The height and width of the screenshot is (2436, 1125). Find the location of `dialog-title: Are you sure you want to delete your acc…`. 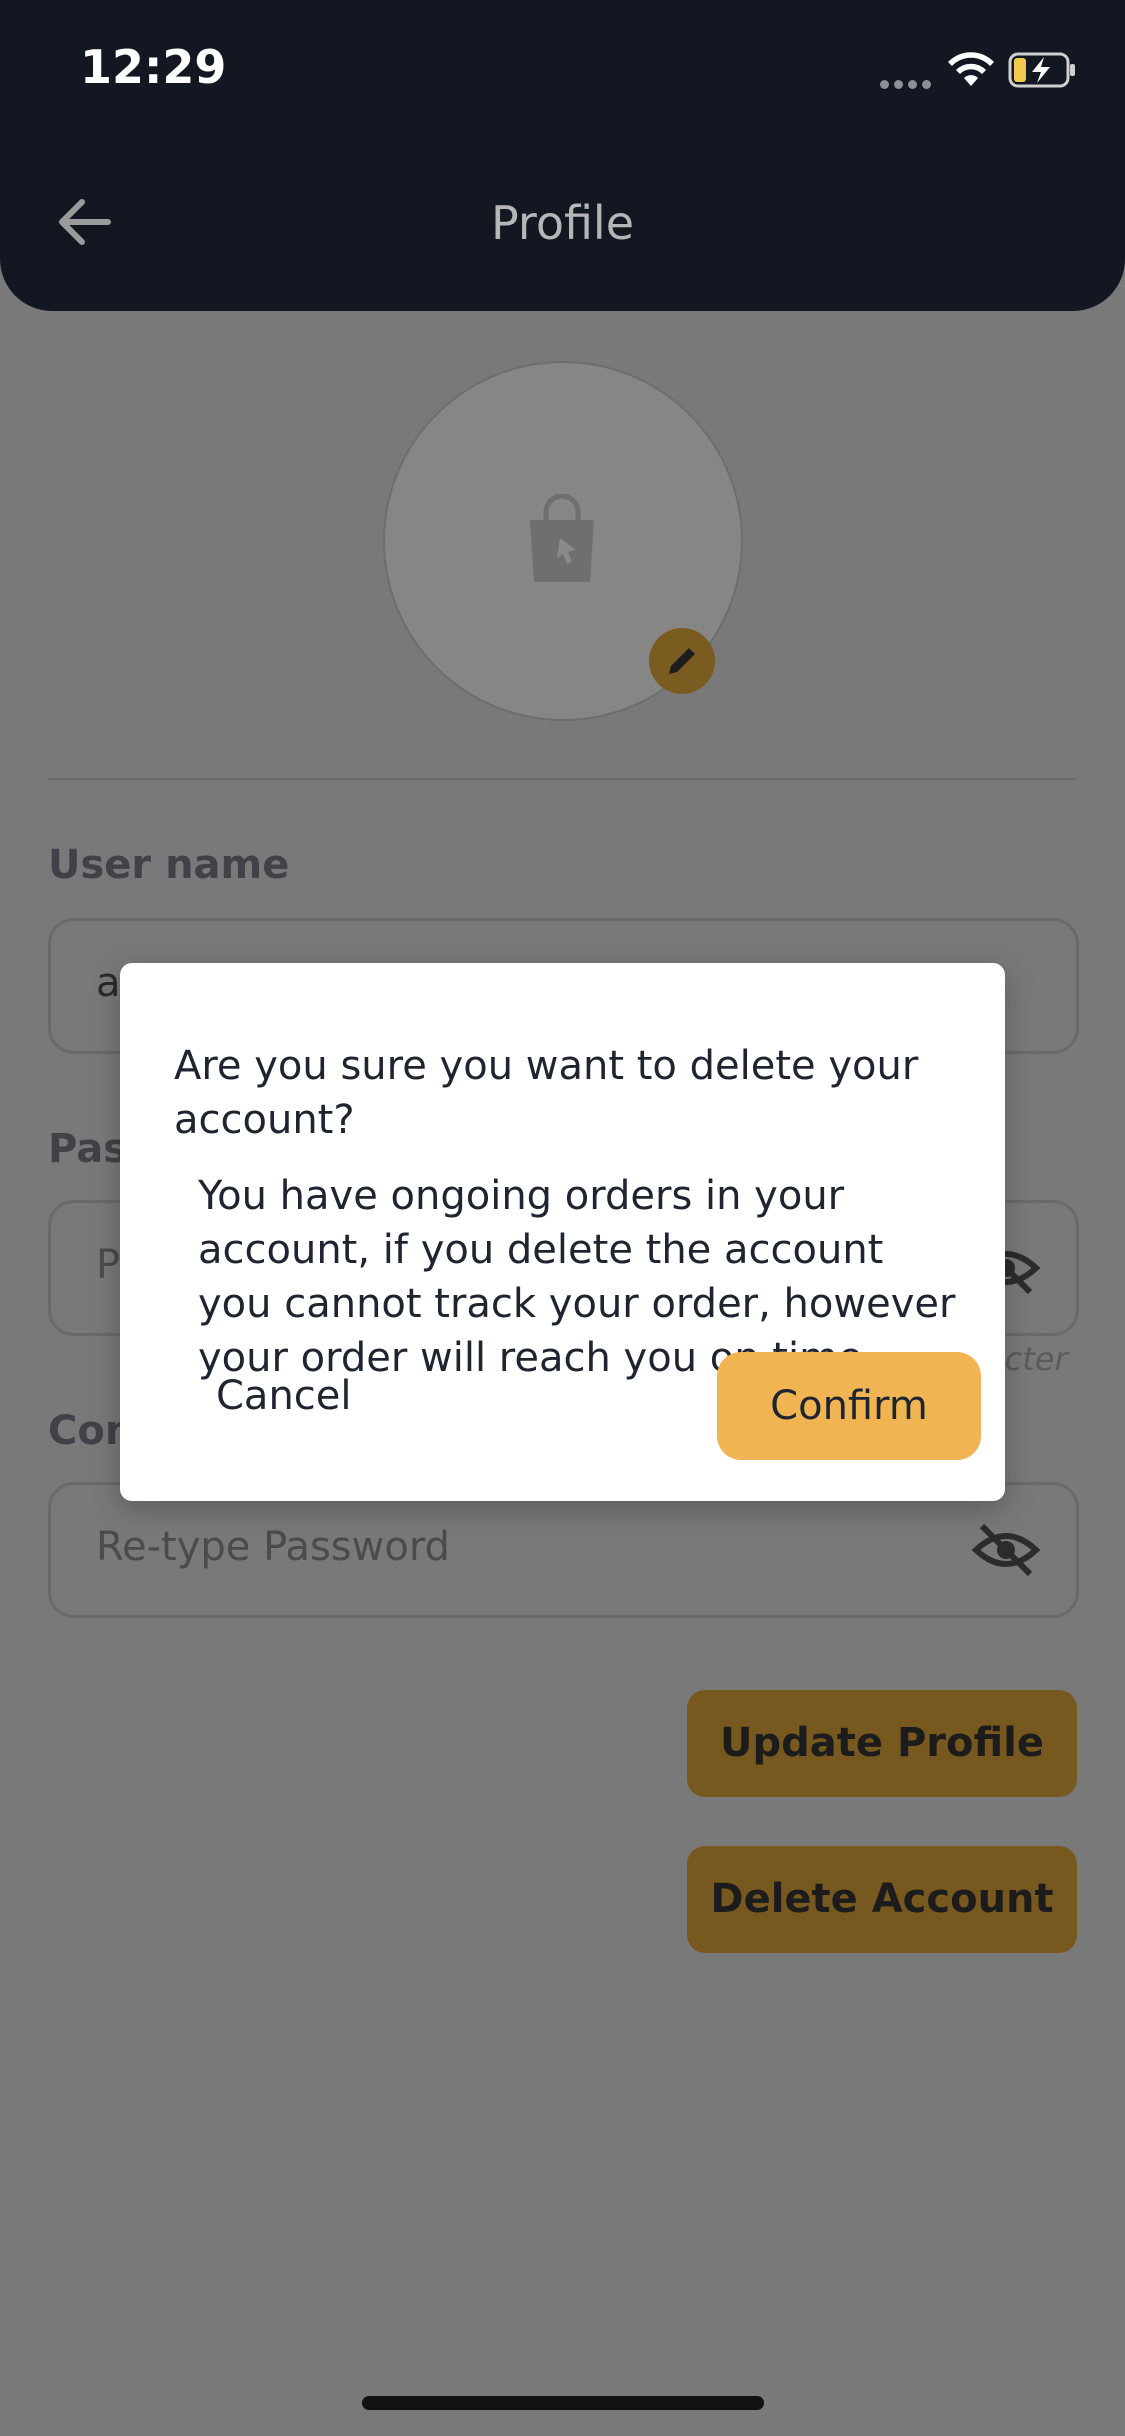

dialog-title: Are you sure you want to delete your acc… is located at coordinates (546, 1093).